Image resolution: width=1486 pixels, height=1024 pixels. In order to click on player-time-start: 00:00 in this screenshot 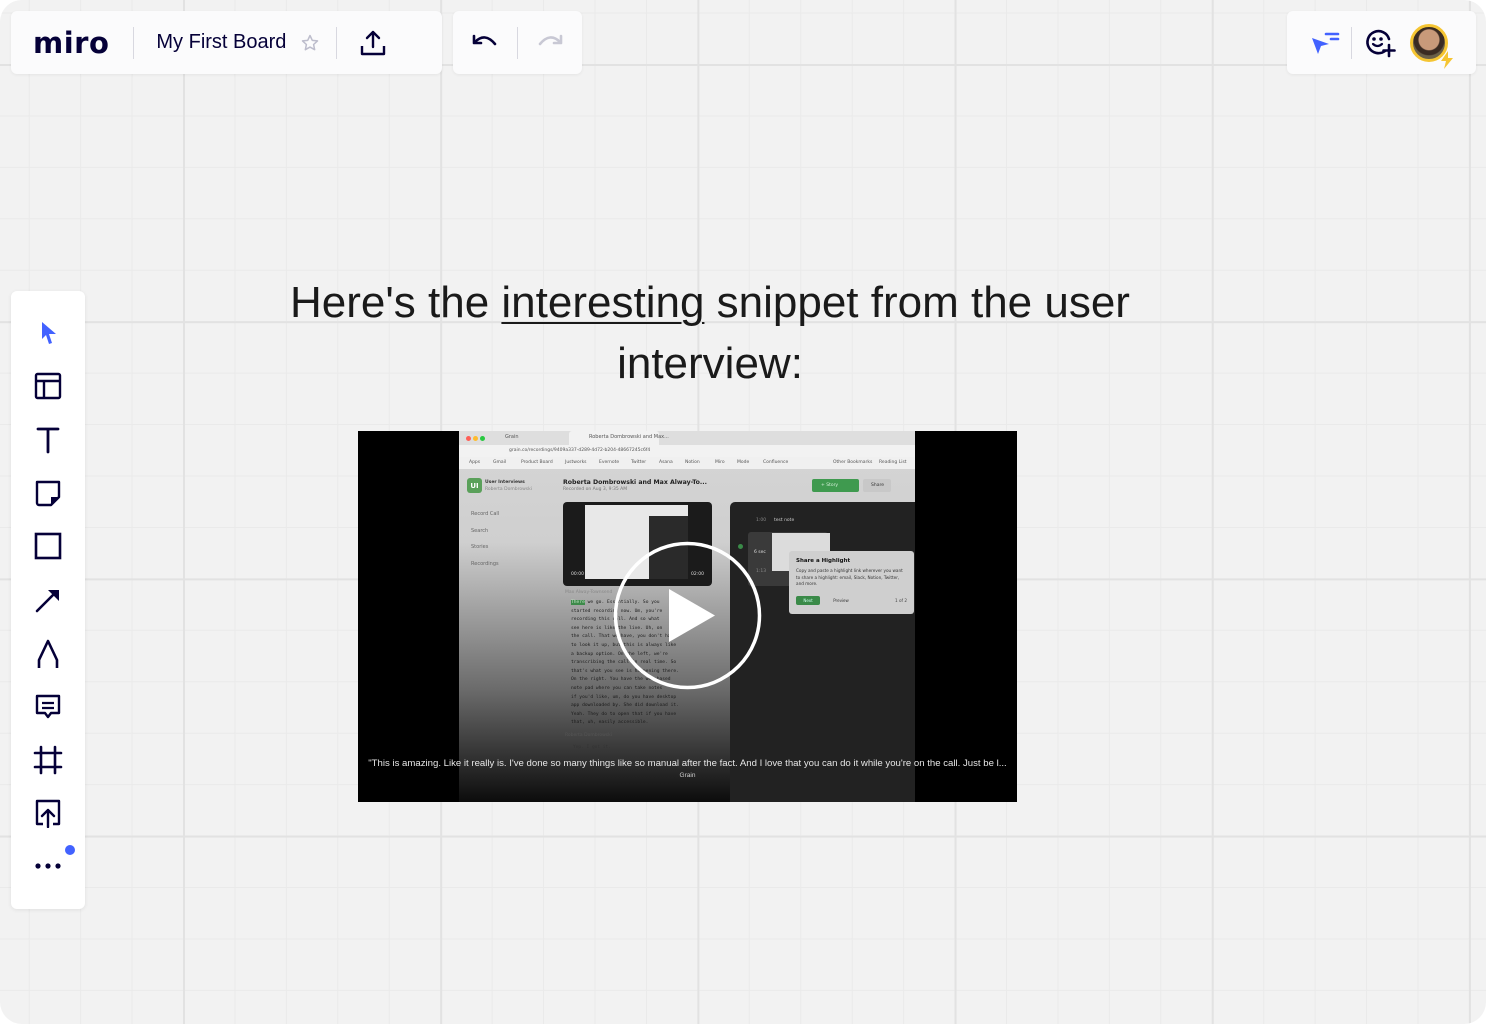, I will do `click(577, 574)`.